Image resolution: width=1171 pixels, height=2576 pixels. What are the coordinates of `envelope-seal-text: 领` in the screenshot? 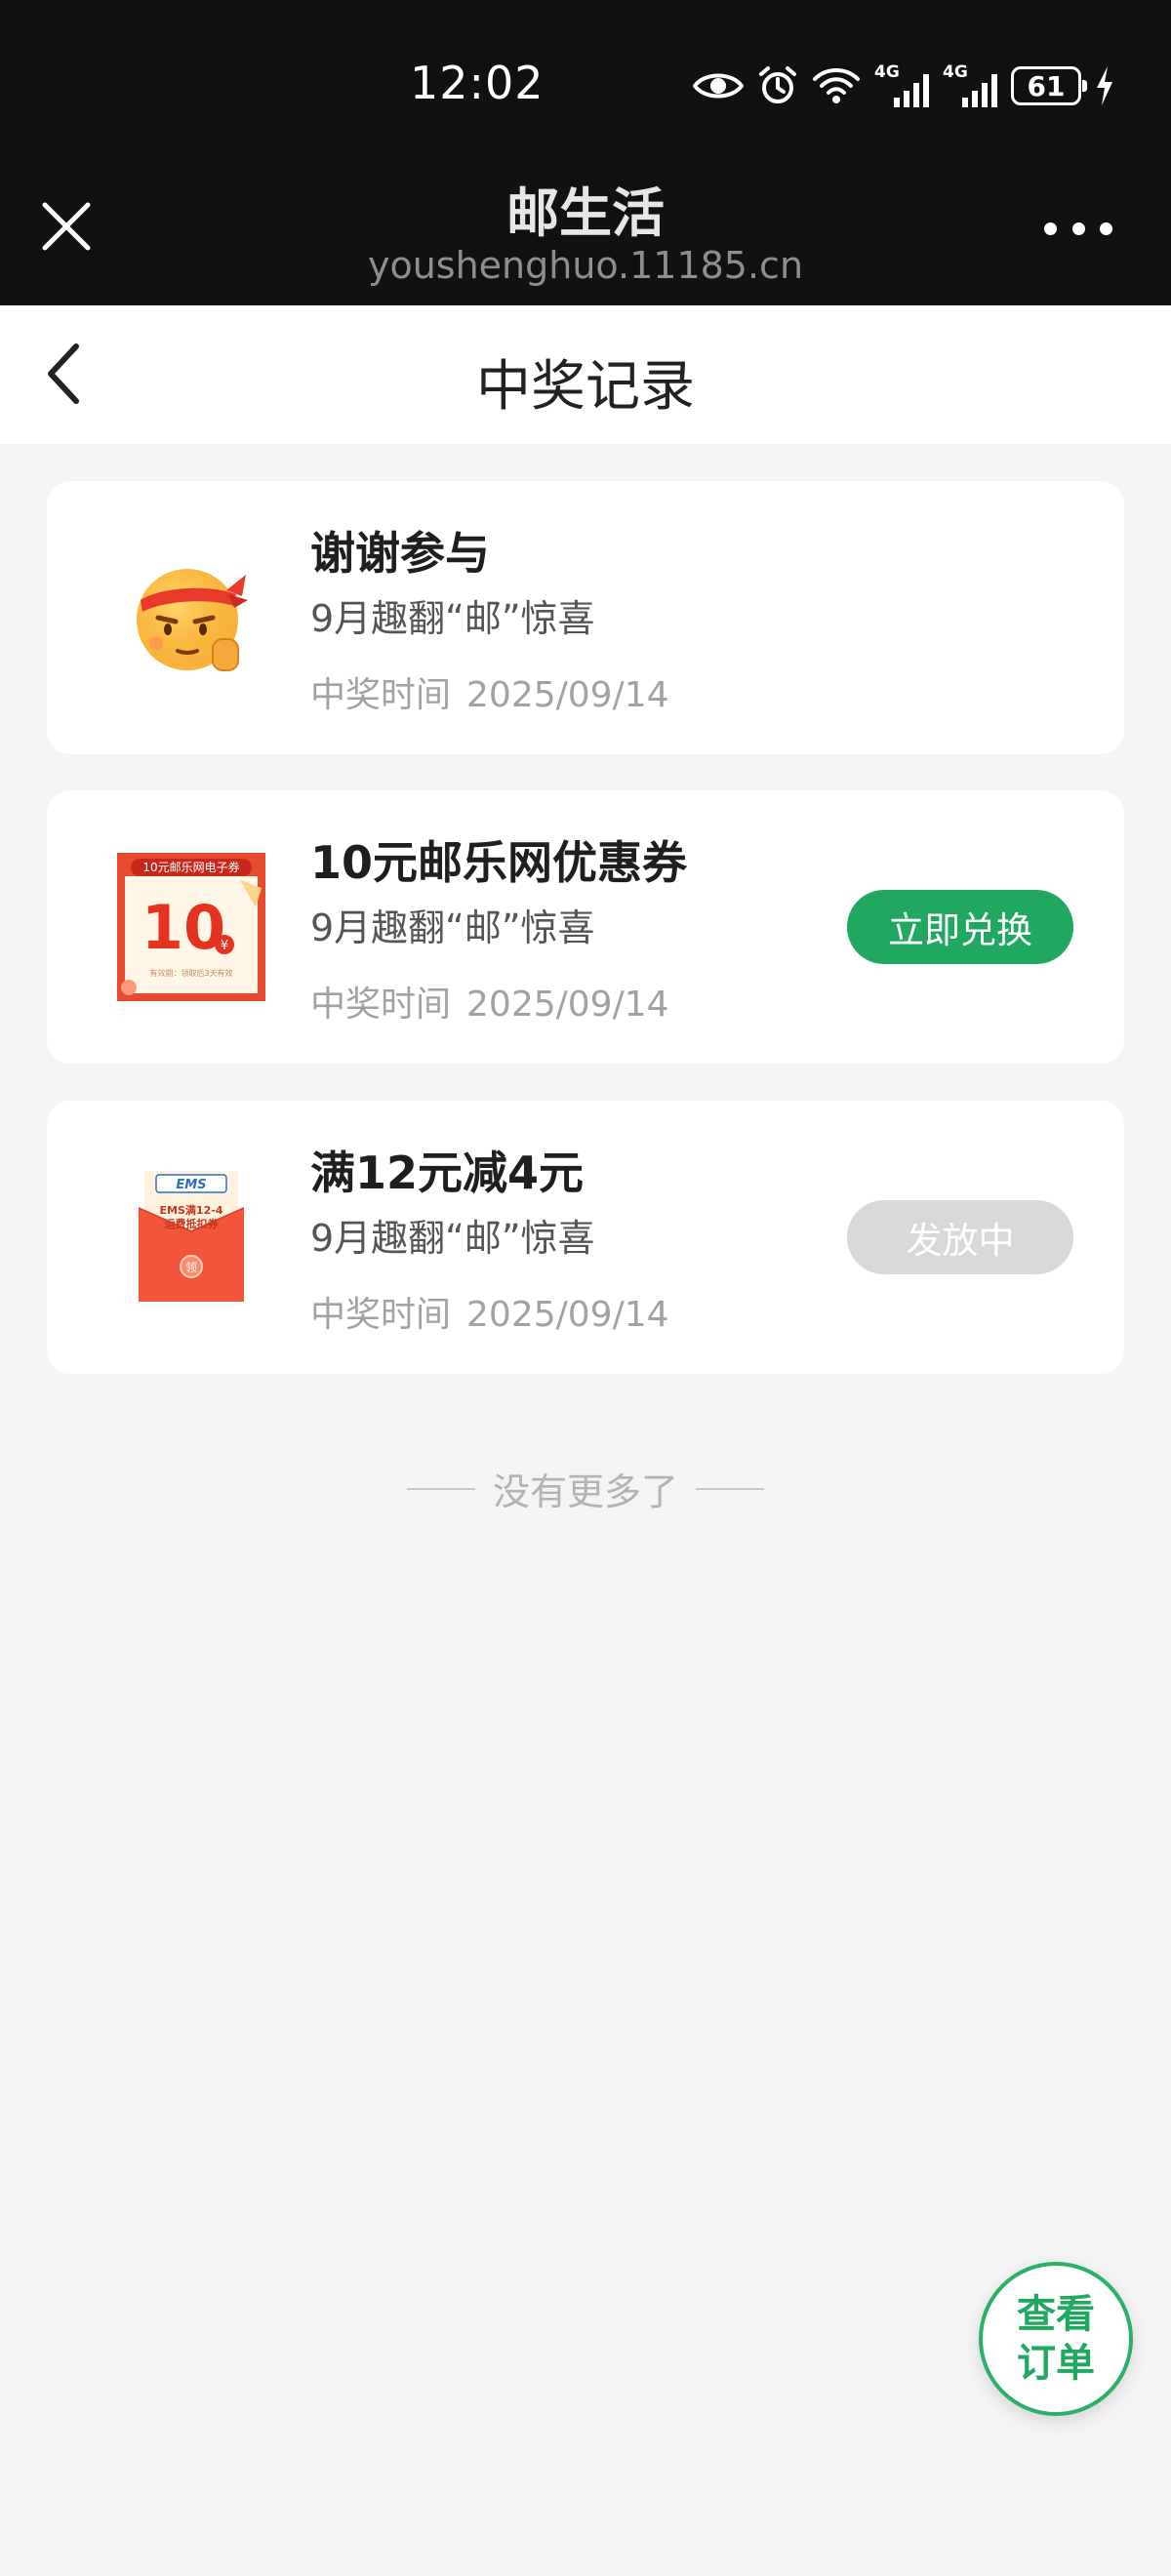 It's located at (191, 1267).